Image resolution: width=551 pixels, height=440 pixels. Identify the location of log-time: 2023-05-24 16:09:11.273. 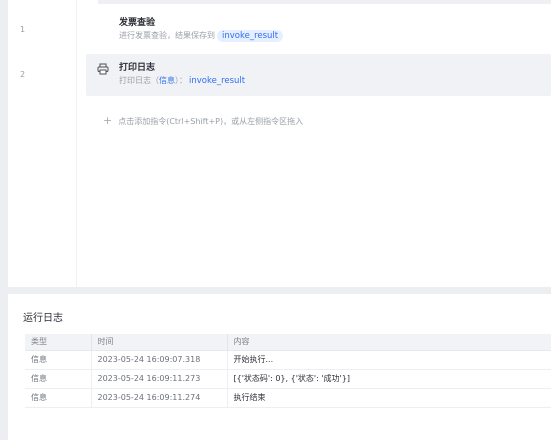
(158, 379).